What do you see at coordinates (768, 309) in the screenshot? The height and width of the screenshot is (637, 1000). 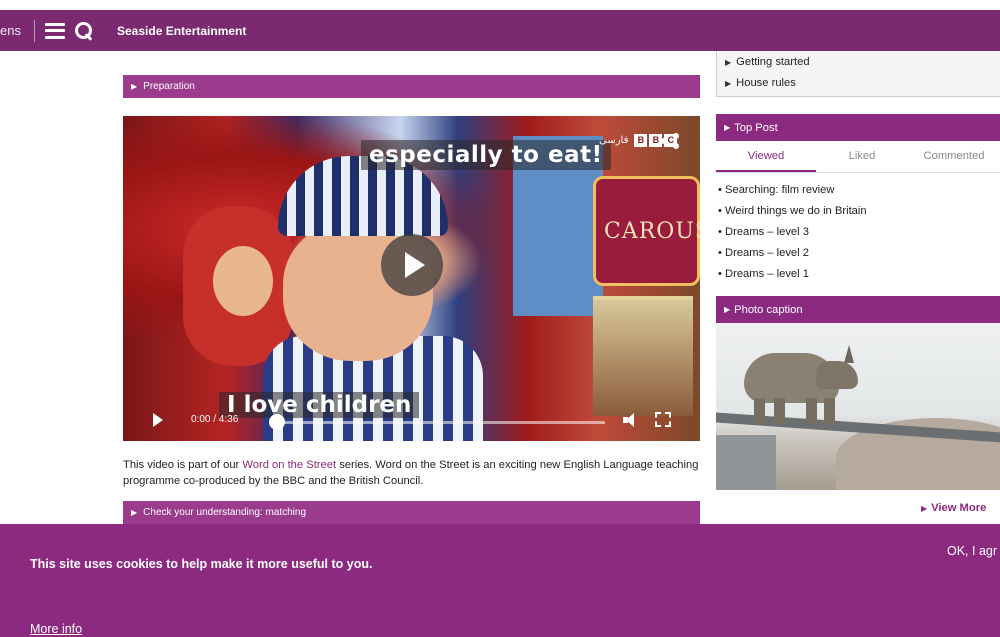 I see `photo-caption-title: Photo caption` at bounding box center [768, 309].